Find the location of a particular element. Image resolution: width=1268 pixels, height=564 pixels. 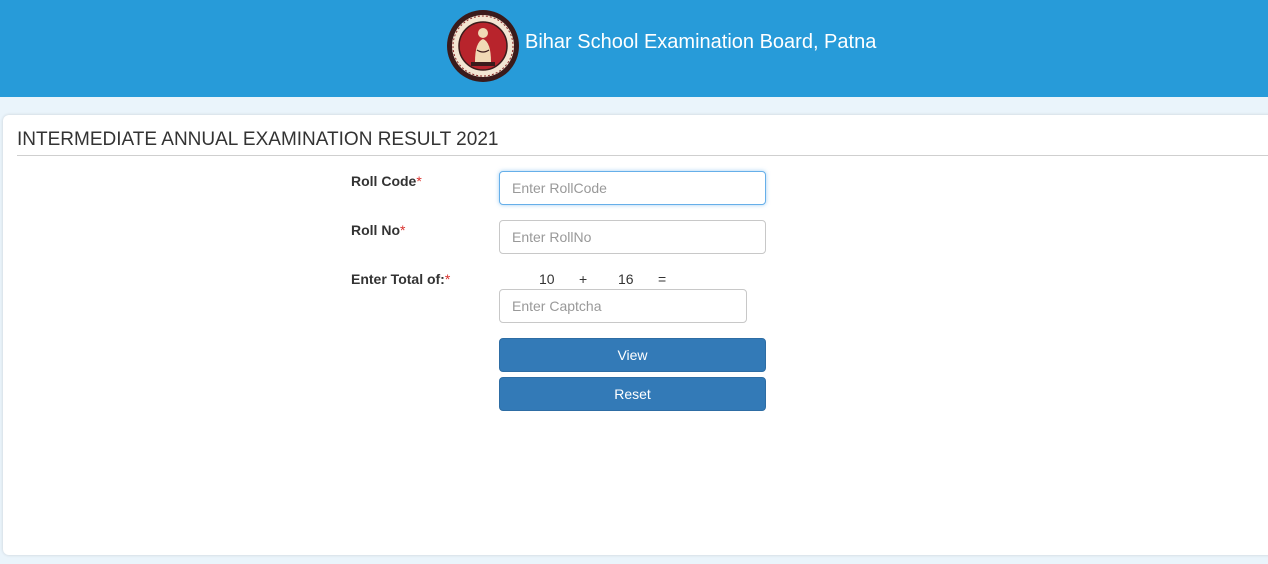

roll-no-input is located at coordinates (632, 237).